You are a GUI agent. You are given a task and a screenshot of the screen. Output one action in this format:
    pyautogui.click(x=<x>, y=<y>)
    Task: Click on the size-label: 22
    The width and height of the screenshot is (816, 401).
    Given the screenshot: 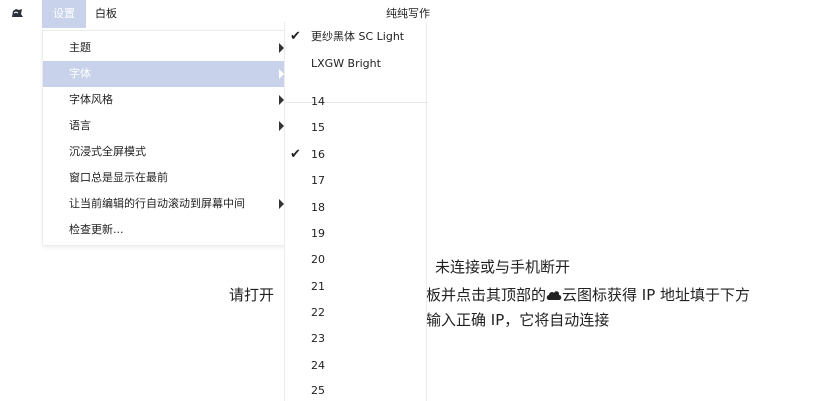 What is the action you would take?
    pyautogui.click(x=318, y=312)
    